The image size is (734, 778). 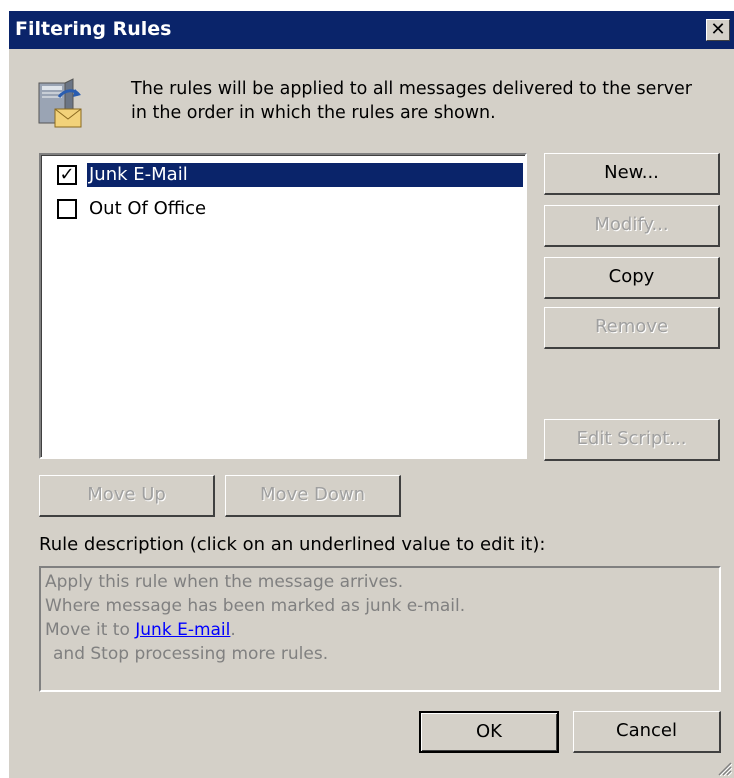 What do you see at coordinates (233, 630) in the screenshot?
I see `description-line-3-suffix: .` at bounding box center [233, 630].